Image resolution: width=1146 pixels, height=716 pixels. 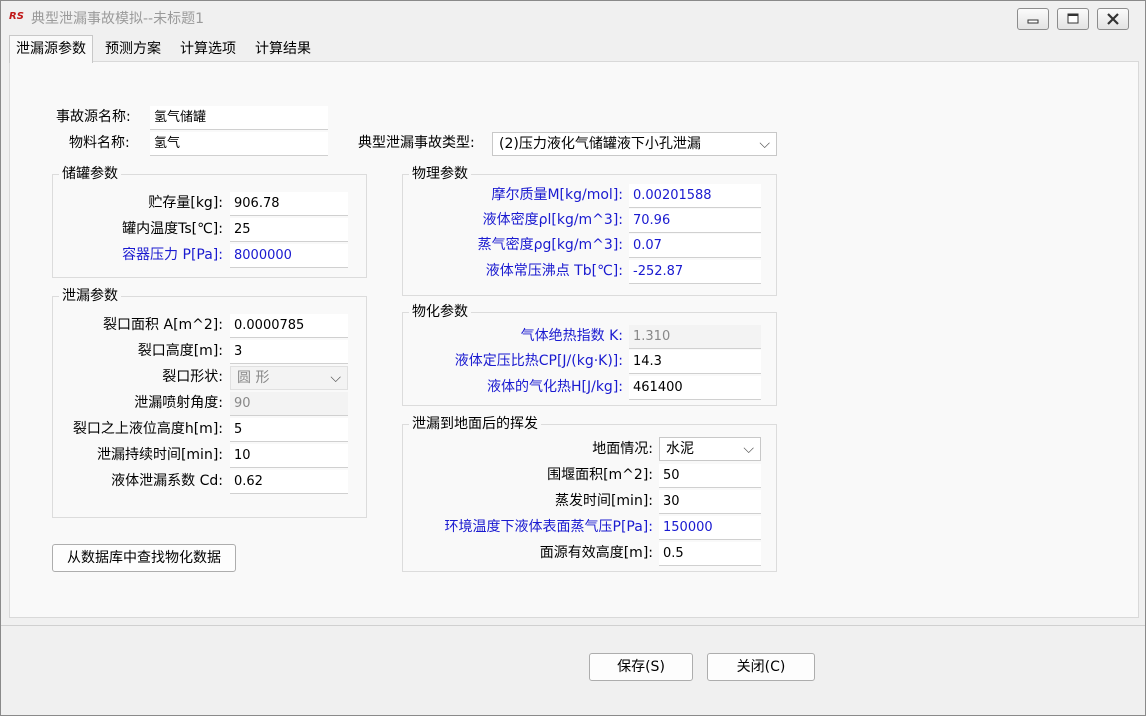 What do you see at coordinates (289, 230) in the screenshot?
I see `tank-temperature-field` at bounding box center [289, 230].